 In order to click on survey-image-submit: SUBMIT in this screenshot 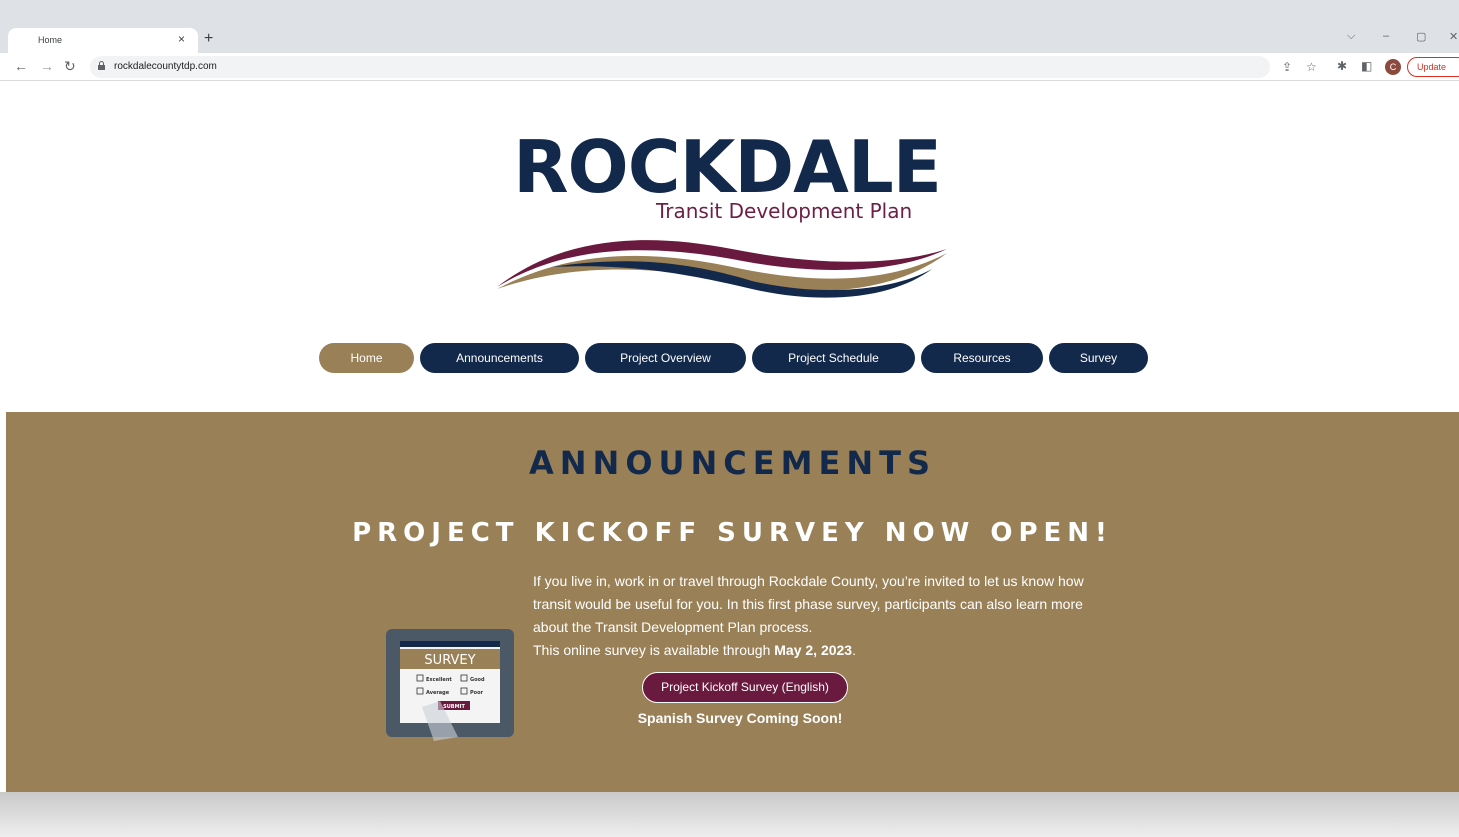, I will do `click(454, 707)`.